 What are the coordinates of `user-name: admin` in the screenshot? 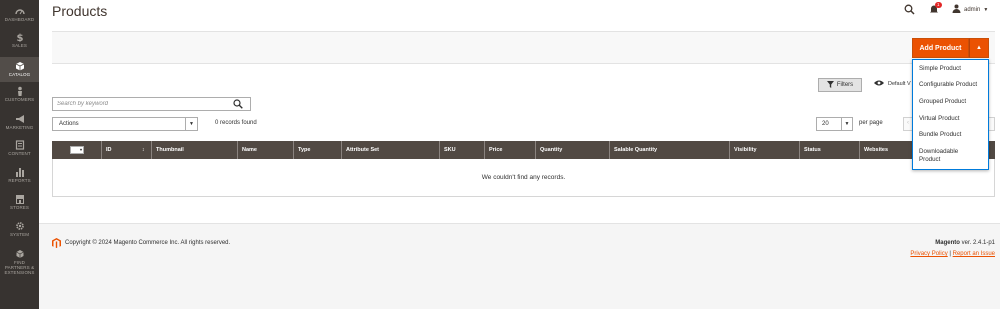 It's located at (972, 9).